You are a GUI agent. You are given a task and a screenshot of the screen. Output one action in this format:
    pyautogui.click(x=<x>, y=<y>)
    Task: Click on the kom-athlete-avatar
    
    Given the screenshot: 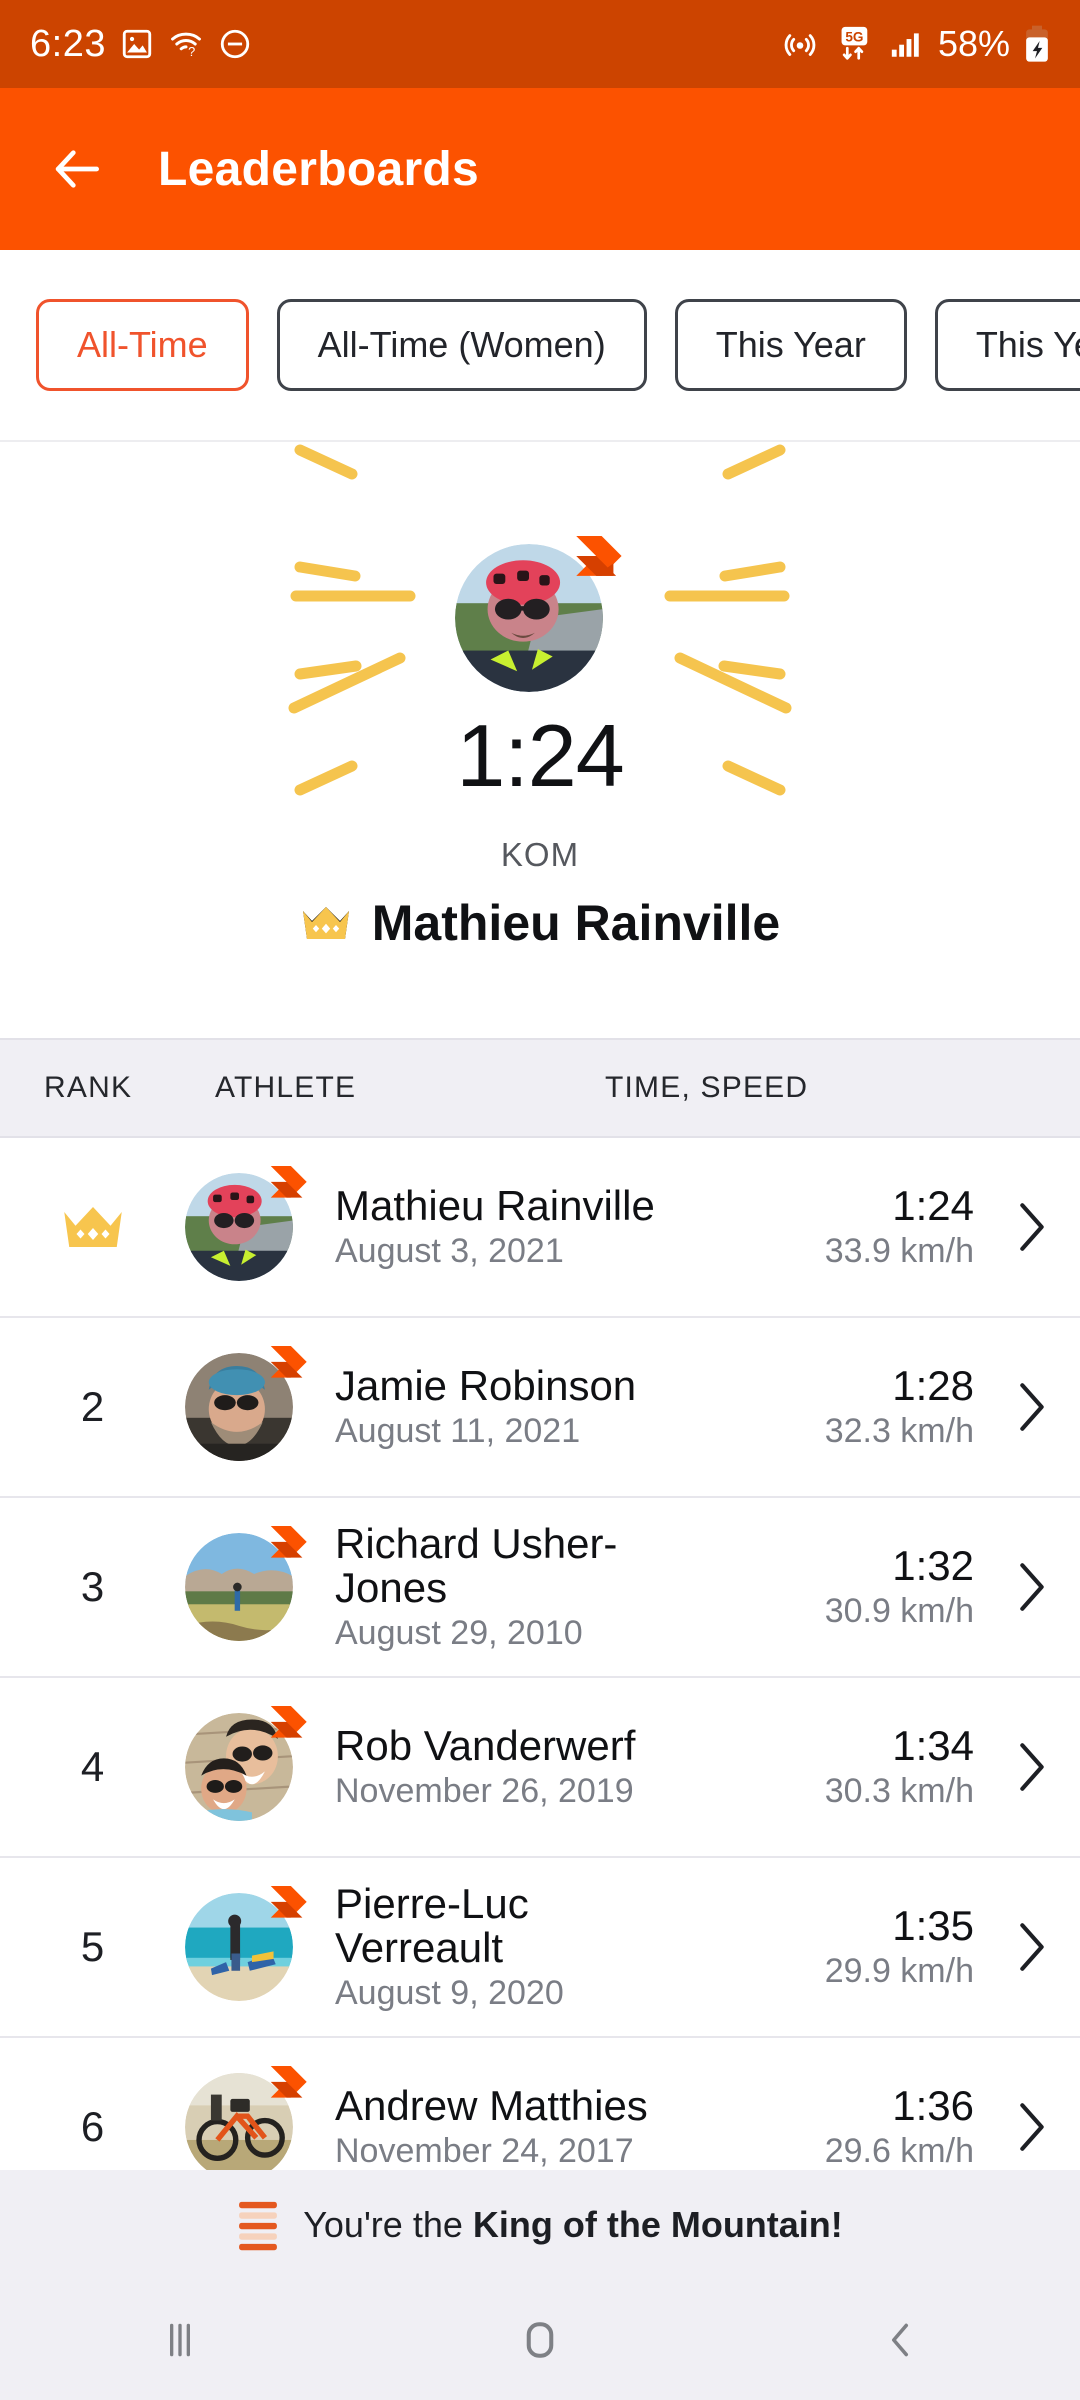 What is the action you would take?
    pyautogui.click(x=538, y=614)
    